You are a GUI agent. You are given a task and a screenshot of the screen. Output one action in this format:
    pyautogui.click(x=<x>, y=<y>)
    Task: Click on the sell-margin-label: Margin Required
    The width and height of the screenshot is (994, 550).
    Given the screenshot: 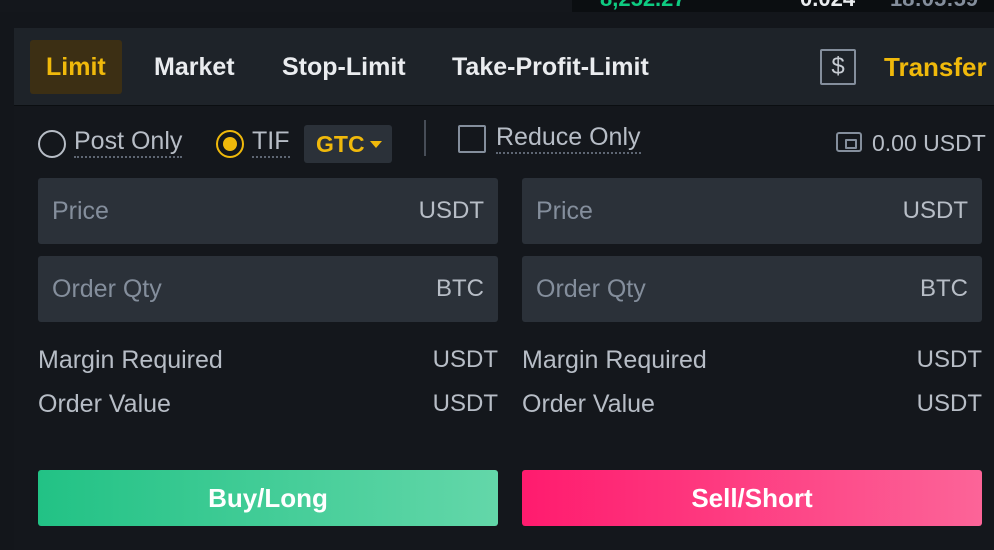 What is the action you would take?
    pyautogui.click(x=614, y=360)
    